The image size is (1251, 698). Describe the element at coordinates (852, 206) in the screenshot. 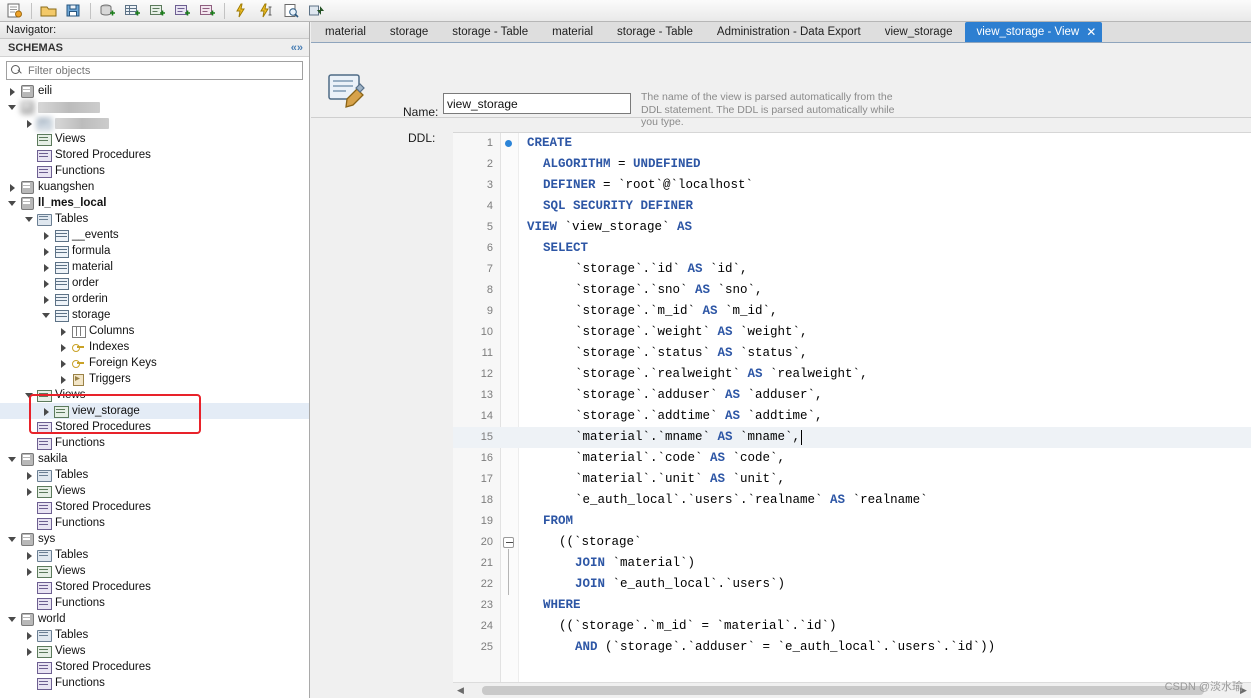

I see `code-line-4: 4 SQL SECURITY DEFINER` at that location.